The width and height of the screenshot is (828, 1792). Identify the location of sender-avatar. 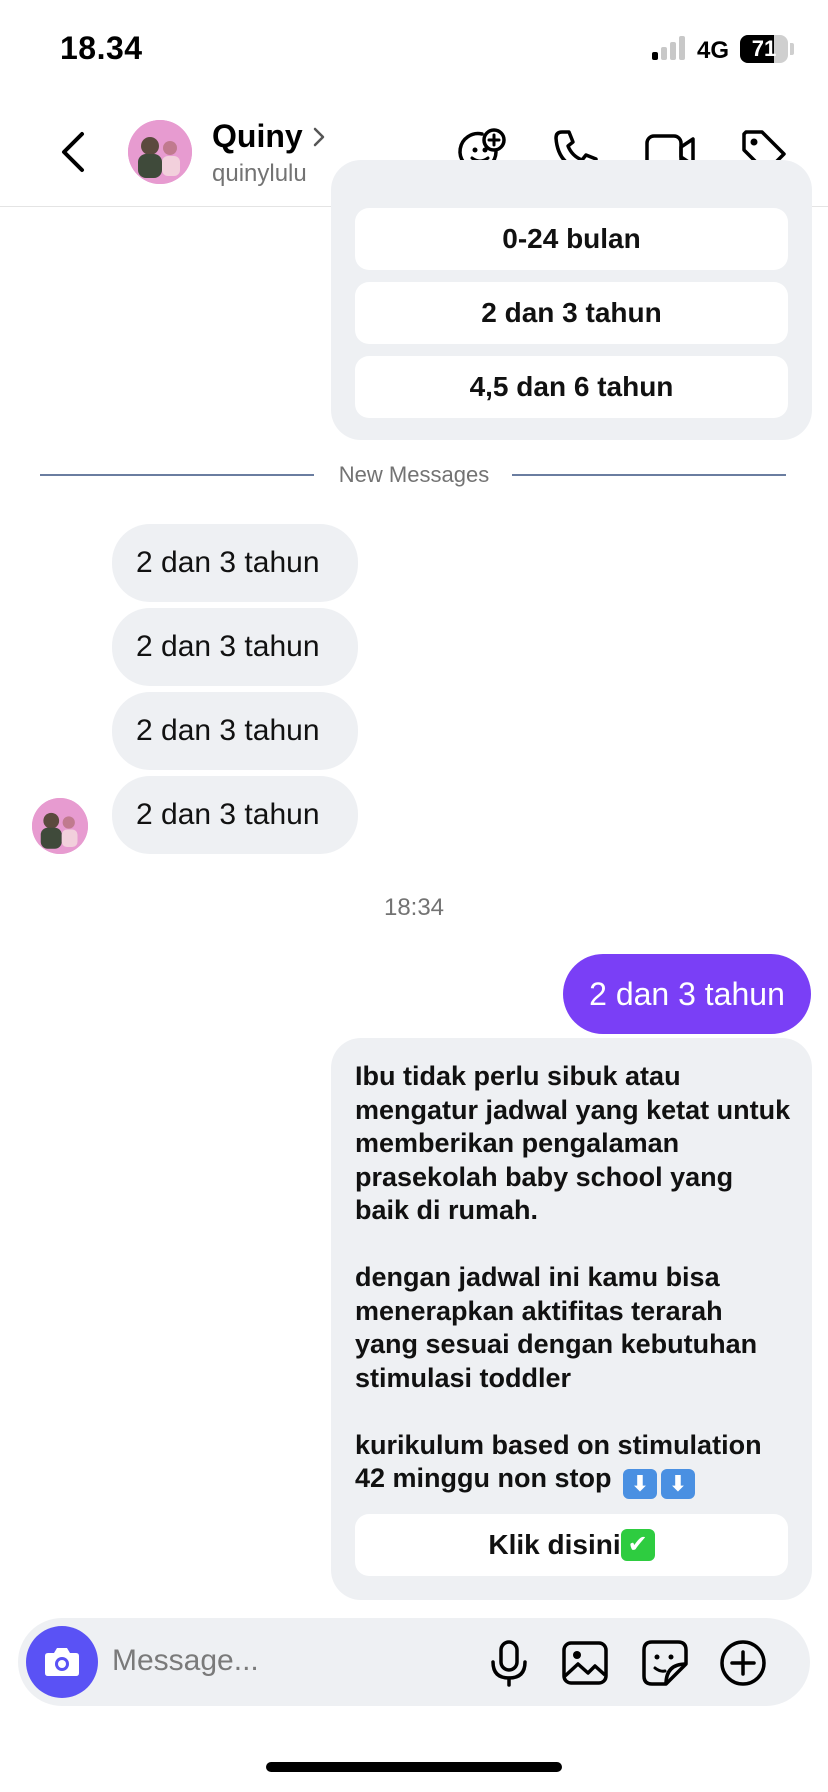
(60, 826).